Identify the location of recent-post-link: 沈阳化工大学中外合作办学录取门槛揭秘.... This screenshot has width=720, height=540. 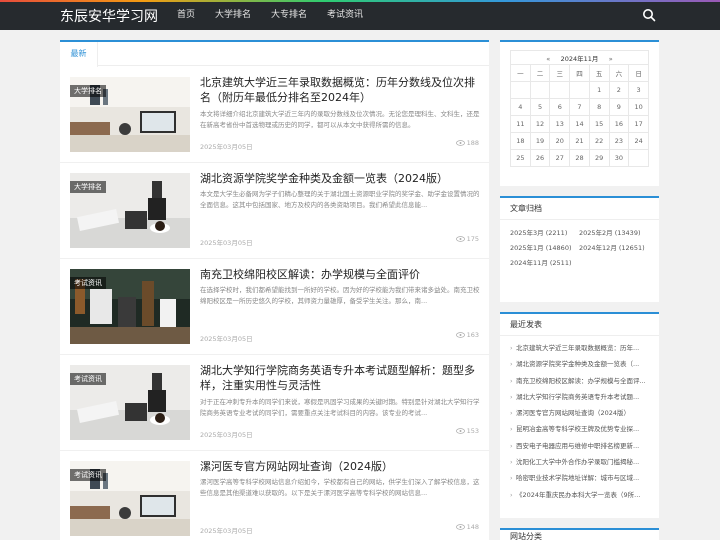
(579, 462).